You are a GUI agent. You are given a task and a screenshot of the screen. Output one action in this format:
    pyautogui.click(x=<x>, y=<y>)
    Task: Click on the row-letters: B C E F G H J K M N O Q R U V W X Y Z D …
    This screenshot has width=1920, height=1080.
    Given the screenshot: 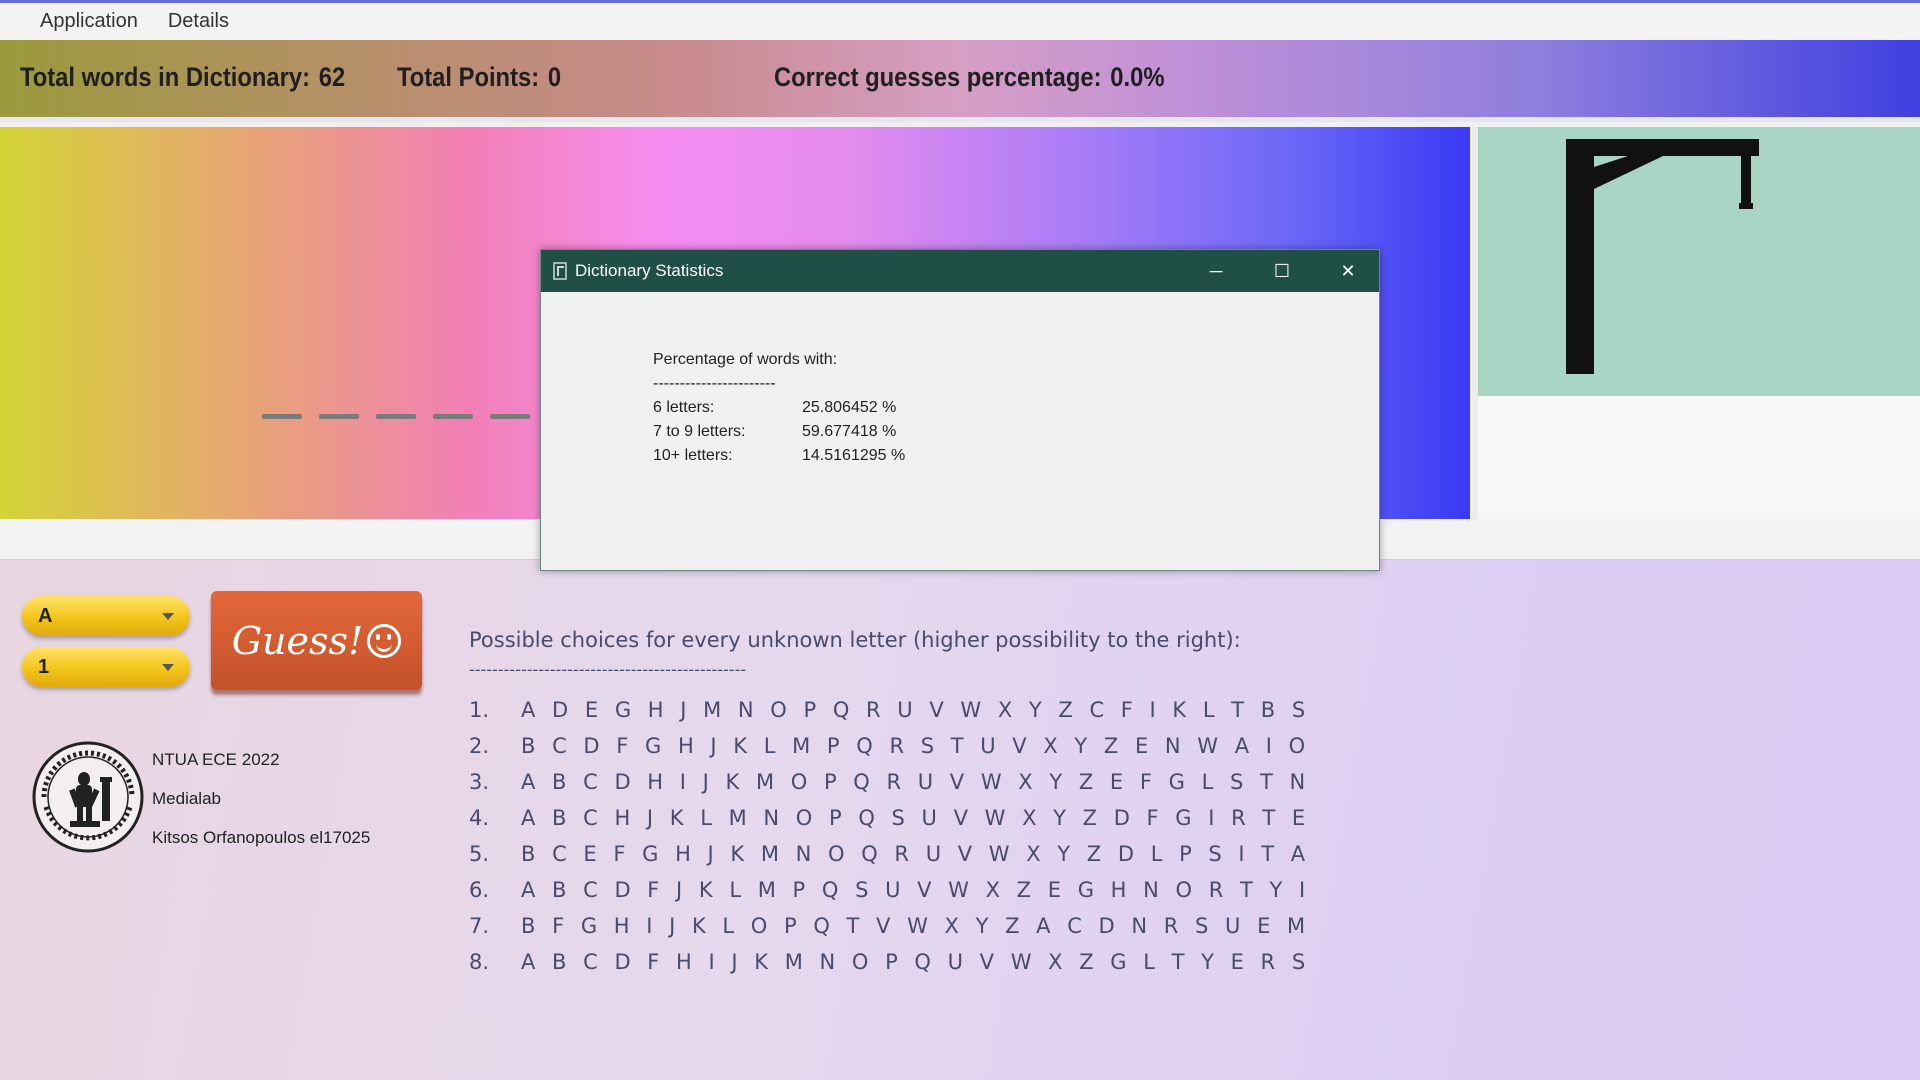 What is the action you would take?
    pyautogui.click(x=916, y=854)
    